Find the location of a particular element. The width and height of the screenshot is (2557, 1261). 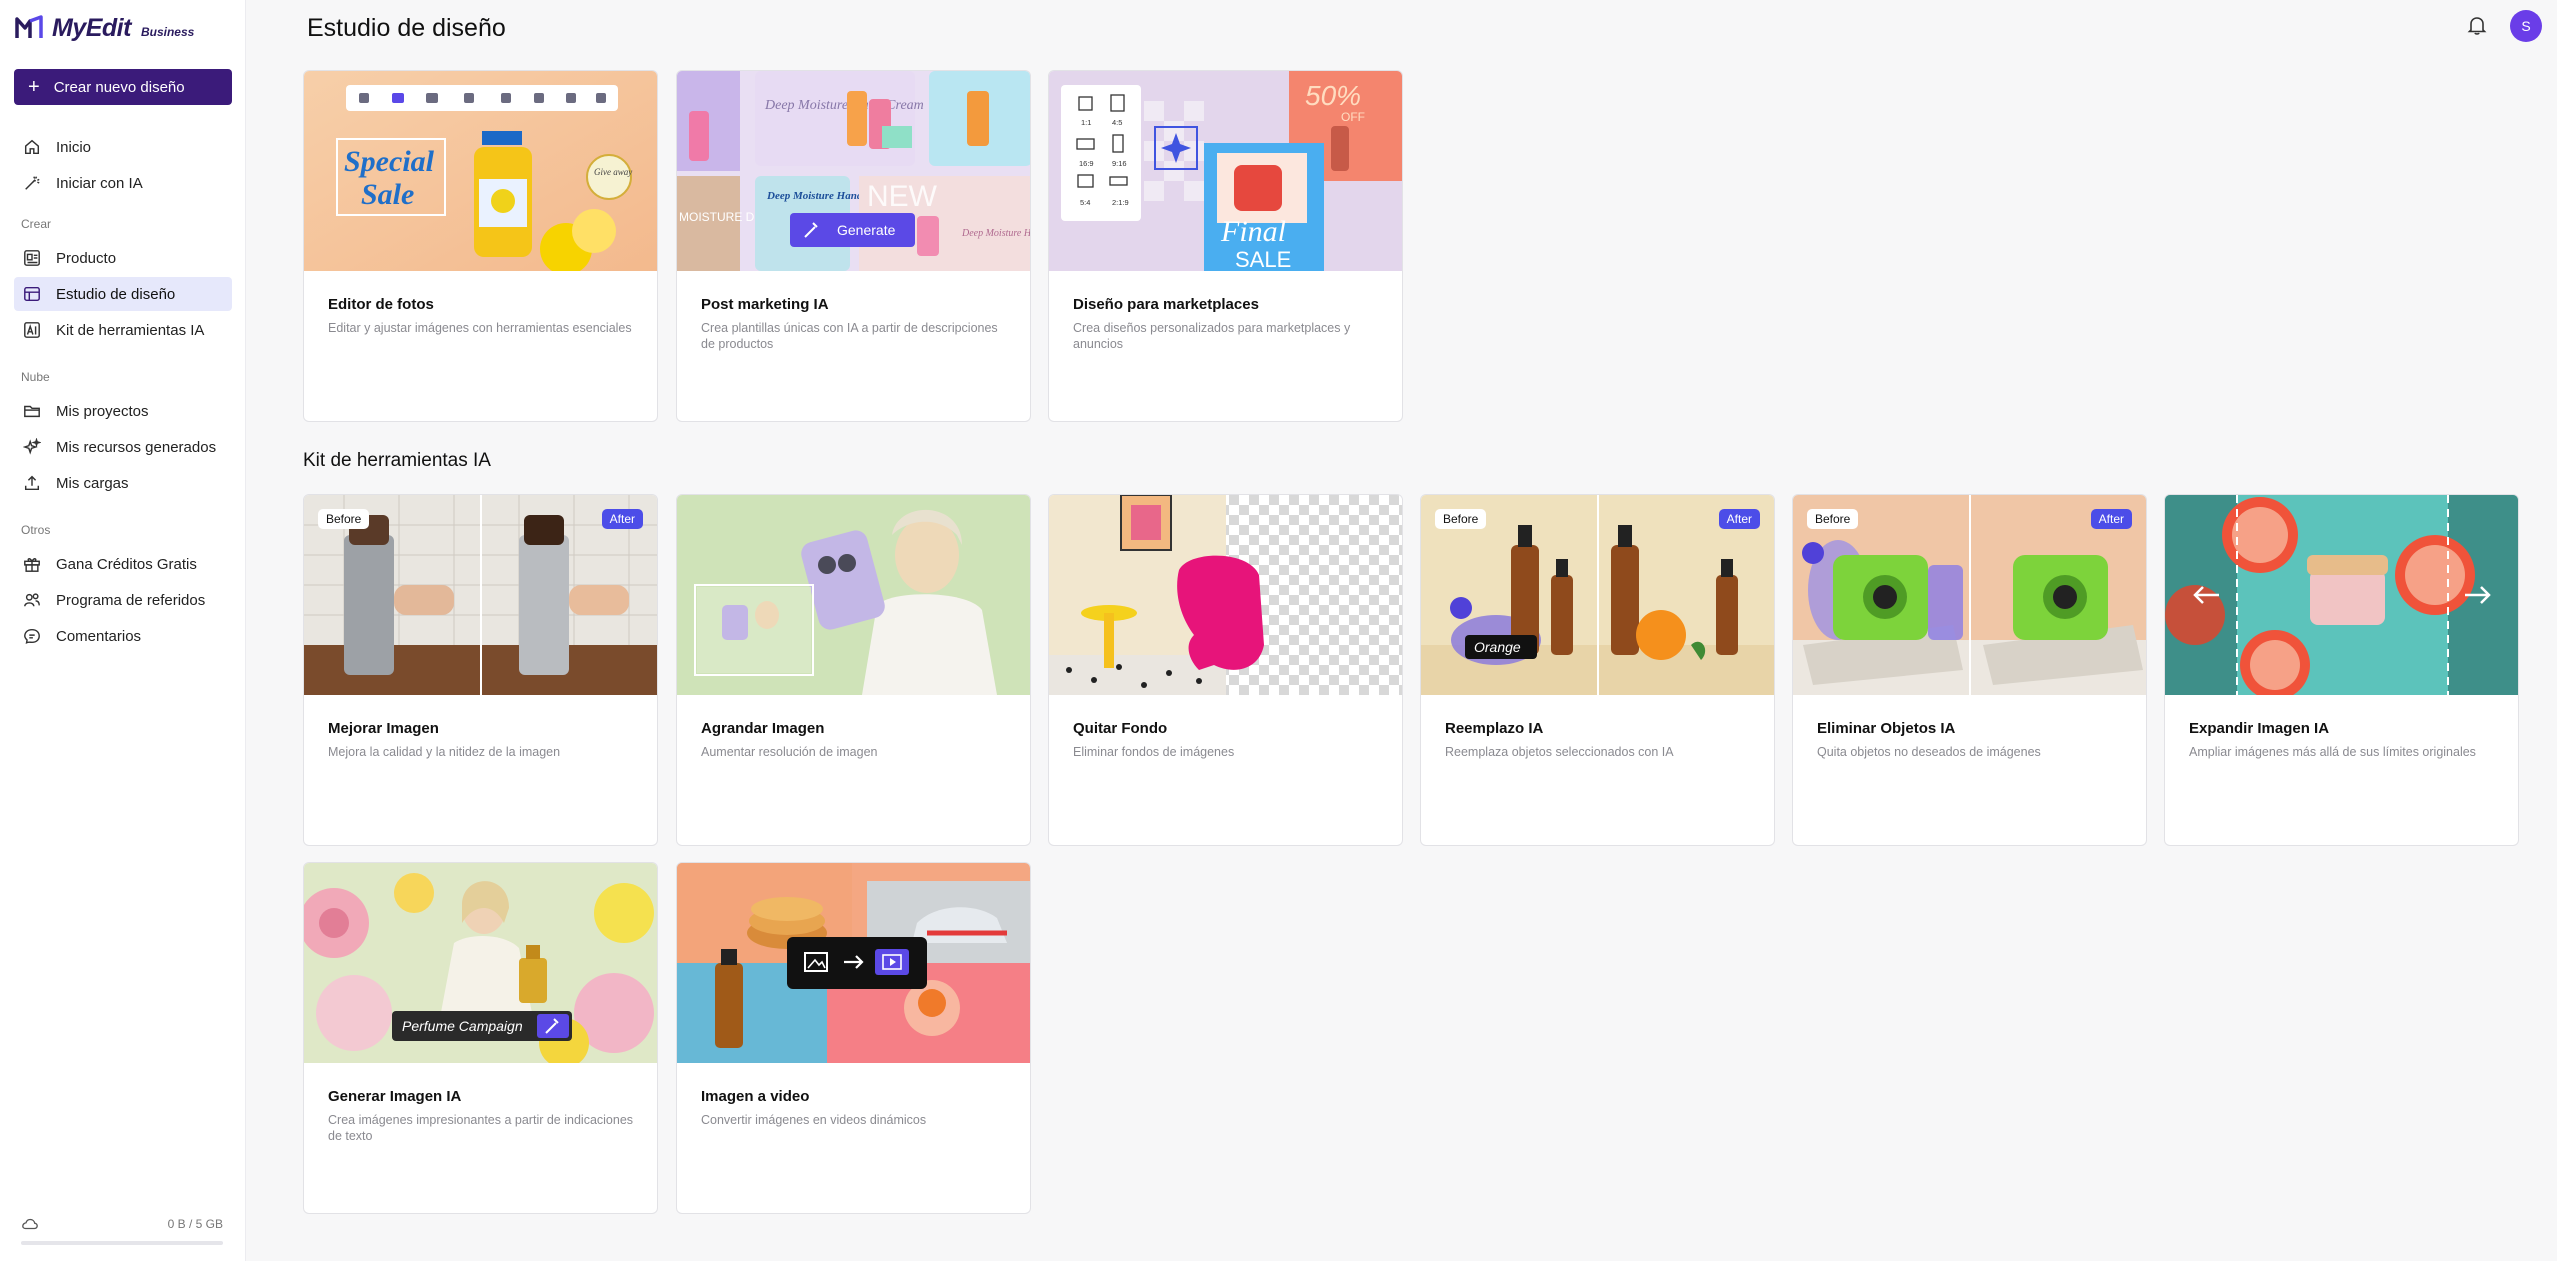

app-logo: MyEdit Business is located at coordinates (104, 28).